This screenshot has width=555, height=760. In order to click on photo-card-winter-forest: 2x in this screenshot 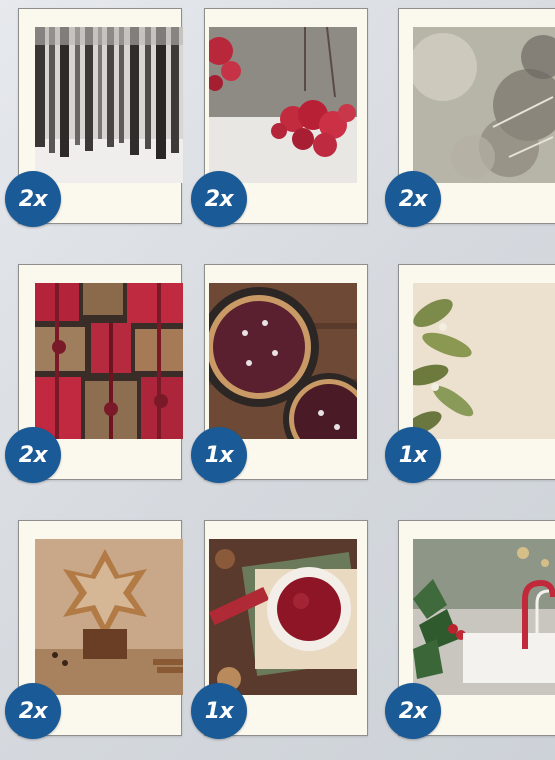, I will do `click(94, 117)`.